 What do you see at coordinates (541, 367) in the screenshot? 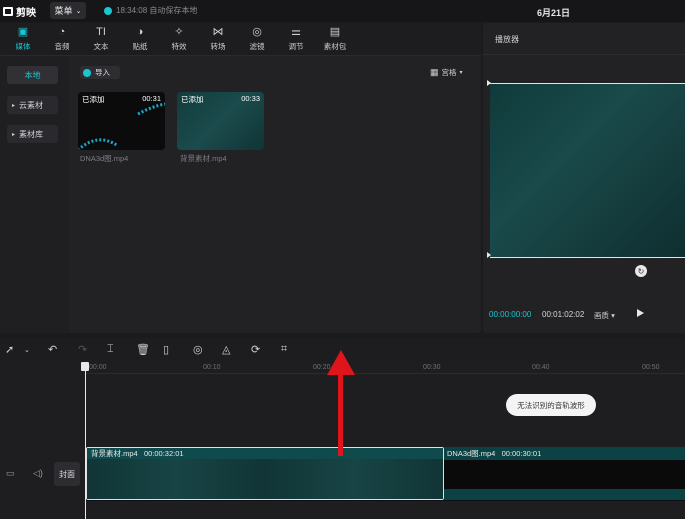
I see `ruler-label: 00:40` at bounding box center [541, 367].